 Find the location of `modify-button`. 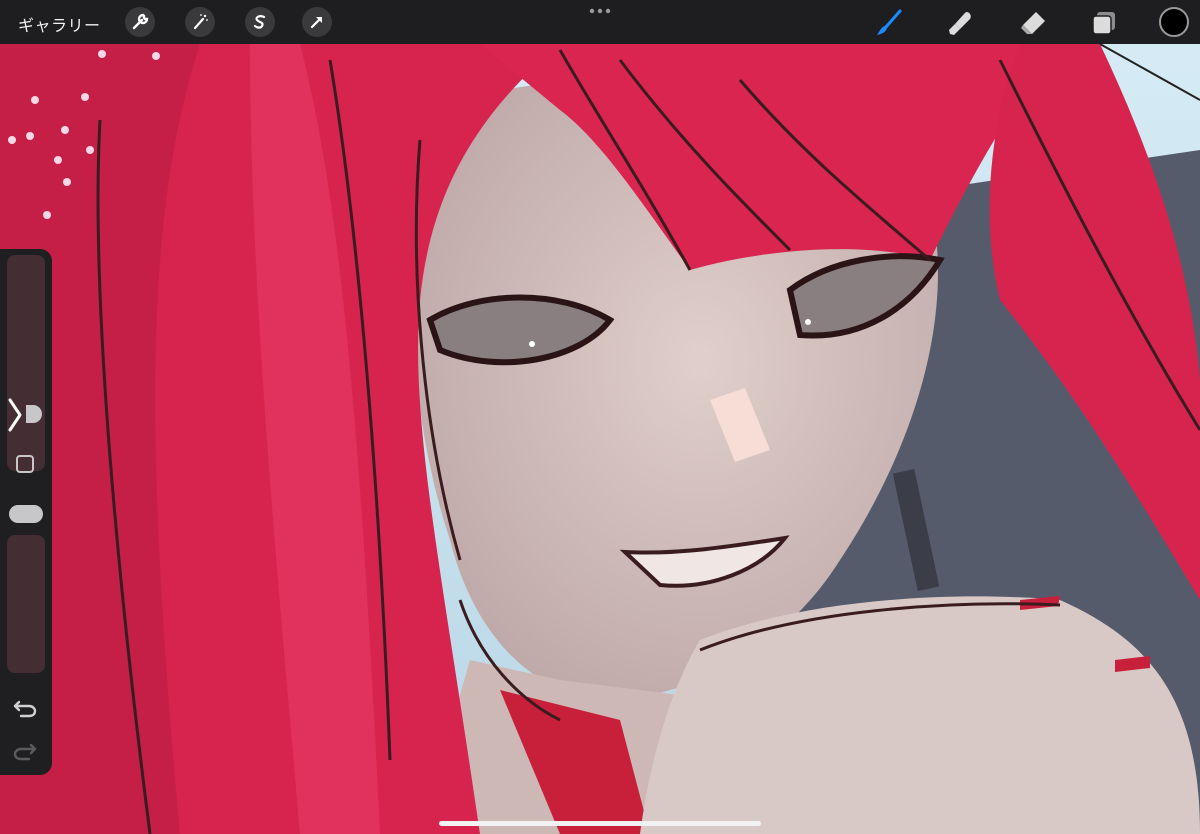

modify-button is located at coordinates (25, 464).